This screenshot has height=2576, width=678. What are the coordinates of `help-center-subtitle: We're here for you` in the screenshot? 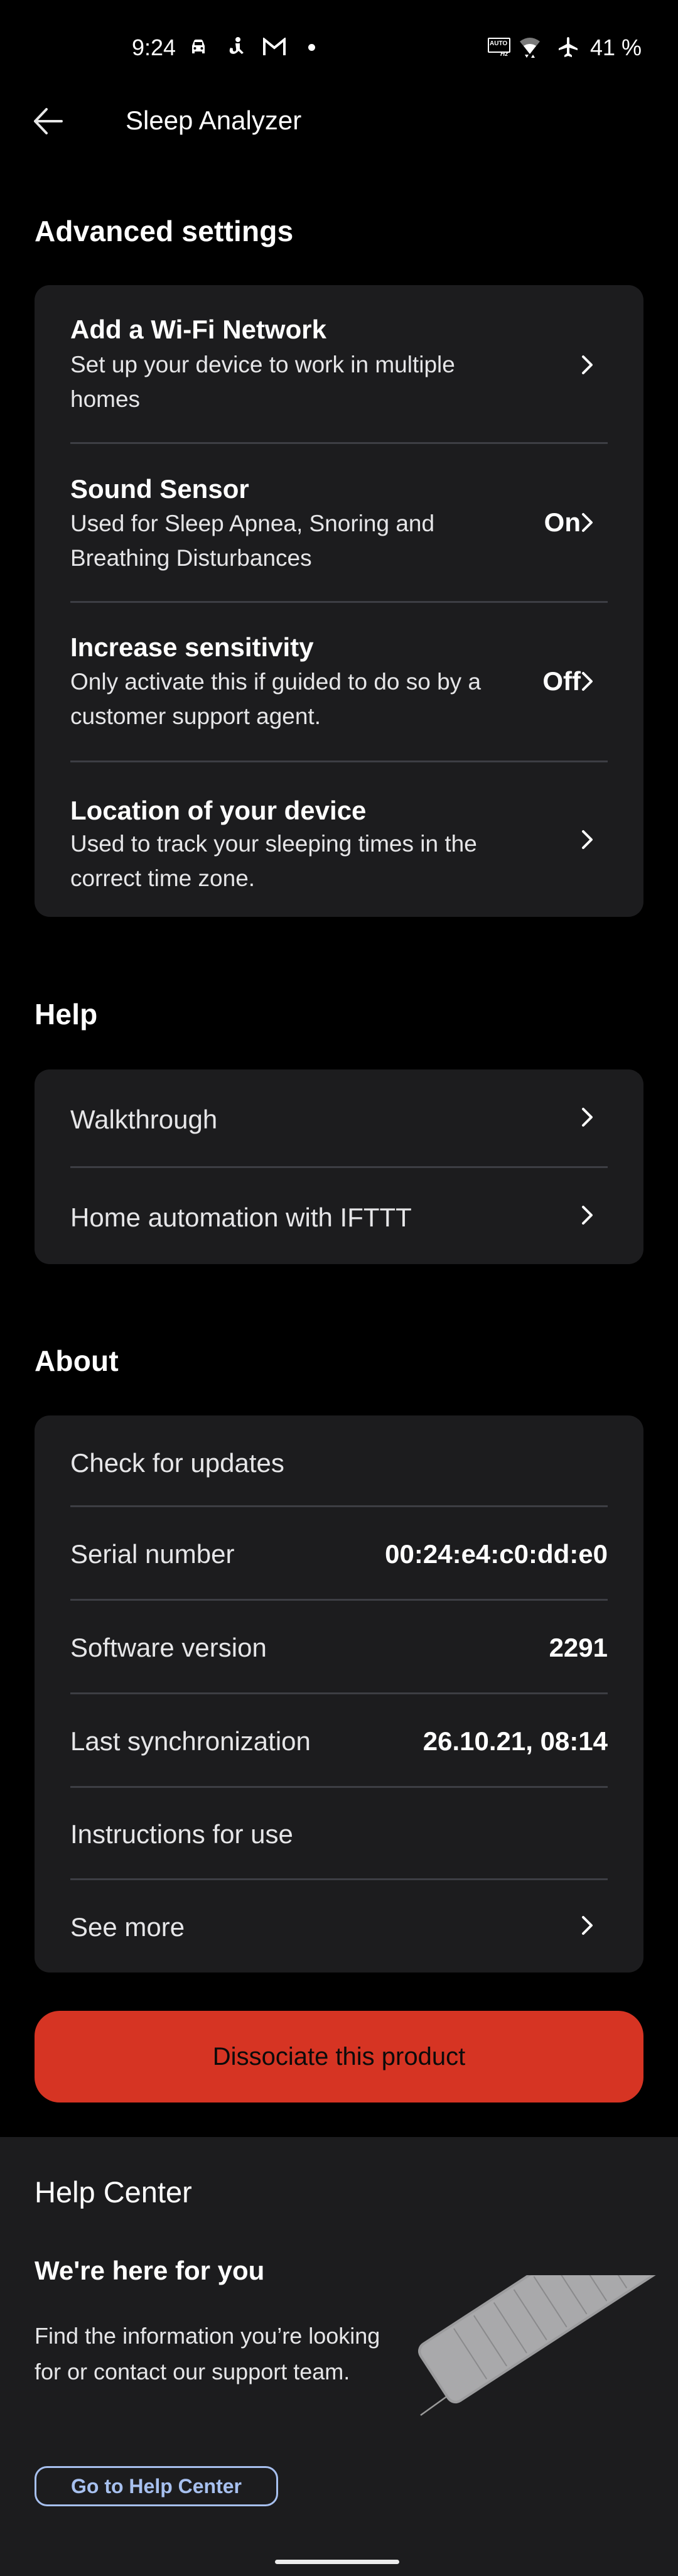 It's located at (150, 2271).